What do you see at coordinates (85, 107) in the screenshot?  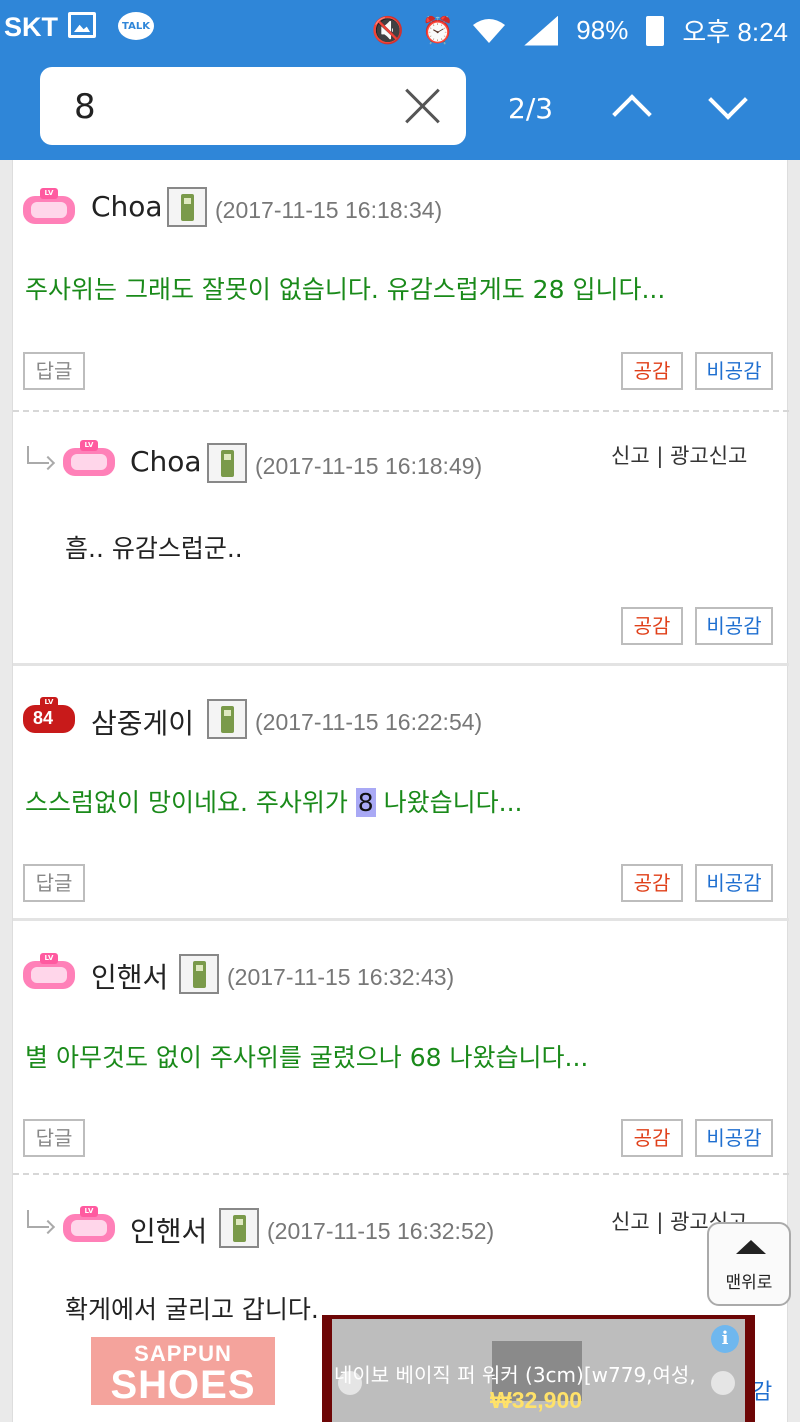 I see `find-query: 8` at bounding box center [85, 107].